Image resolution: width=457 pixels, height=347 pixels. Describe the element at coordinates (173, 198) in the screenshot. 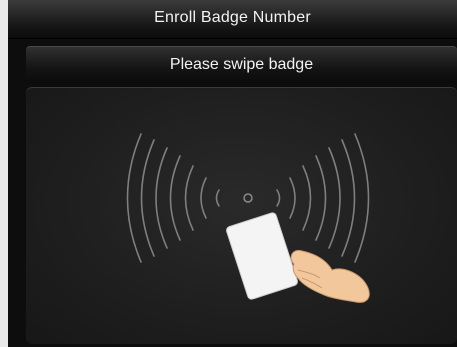

I see `signal-waves-left-icon` at that location.